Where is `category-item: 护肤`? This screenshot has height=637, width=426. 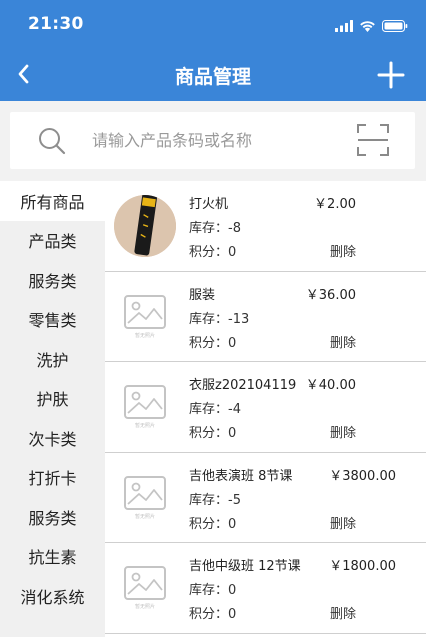
category-item: 护肤 is located at coordinates (52, 399).